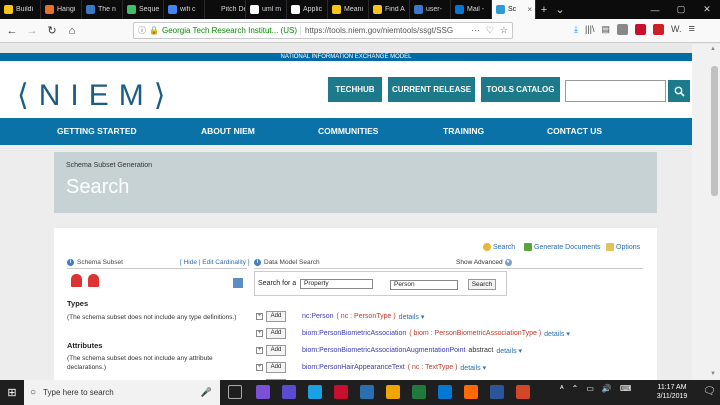  What do you see at coordinates (348, 9) in the screenshot?
I see `browser-tab: Meani` at bounding box center [348, 9].